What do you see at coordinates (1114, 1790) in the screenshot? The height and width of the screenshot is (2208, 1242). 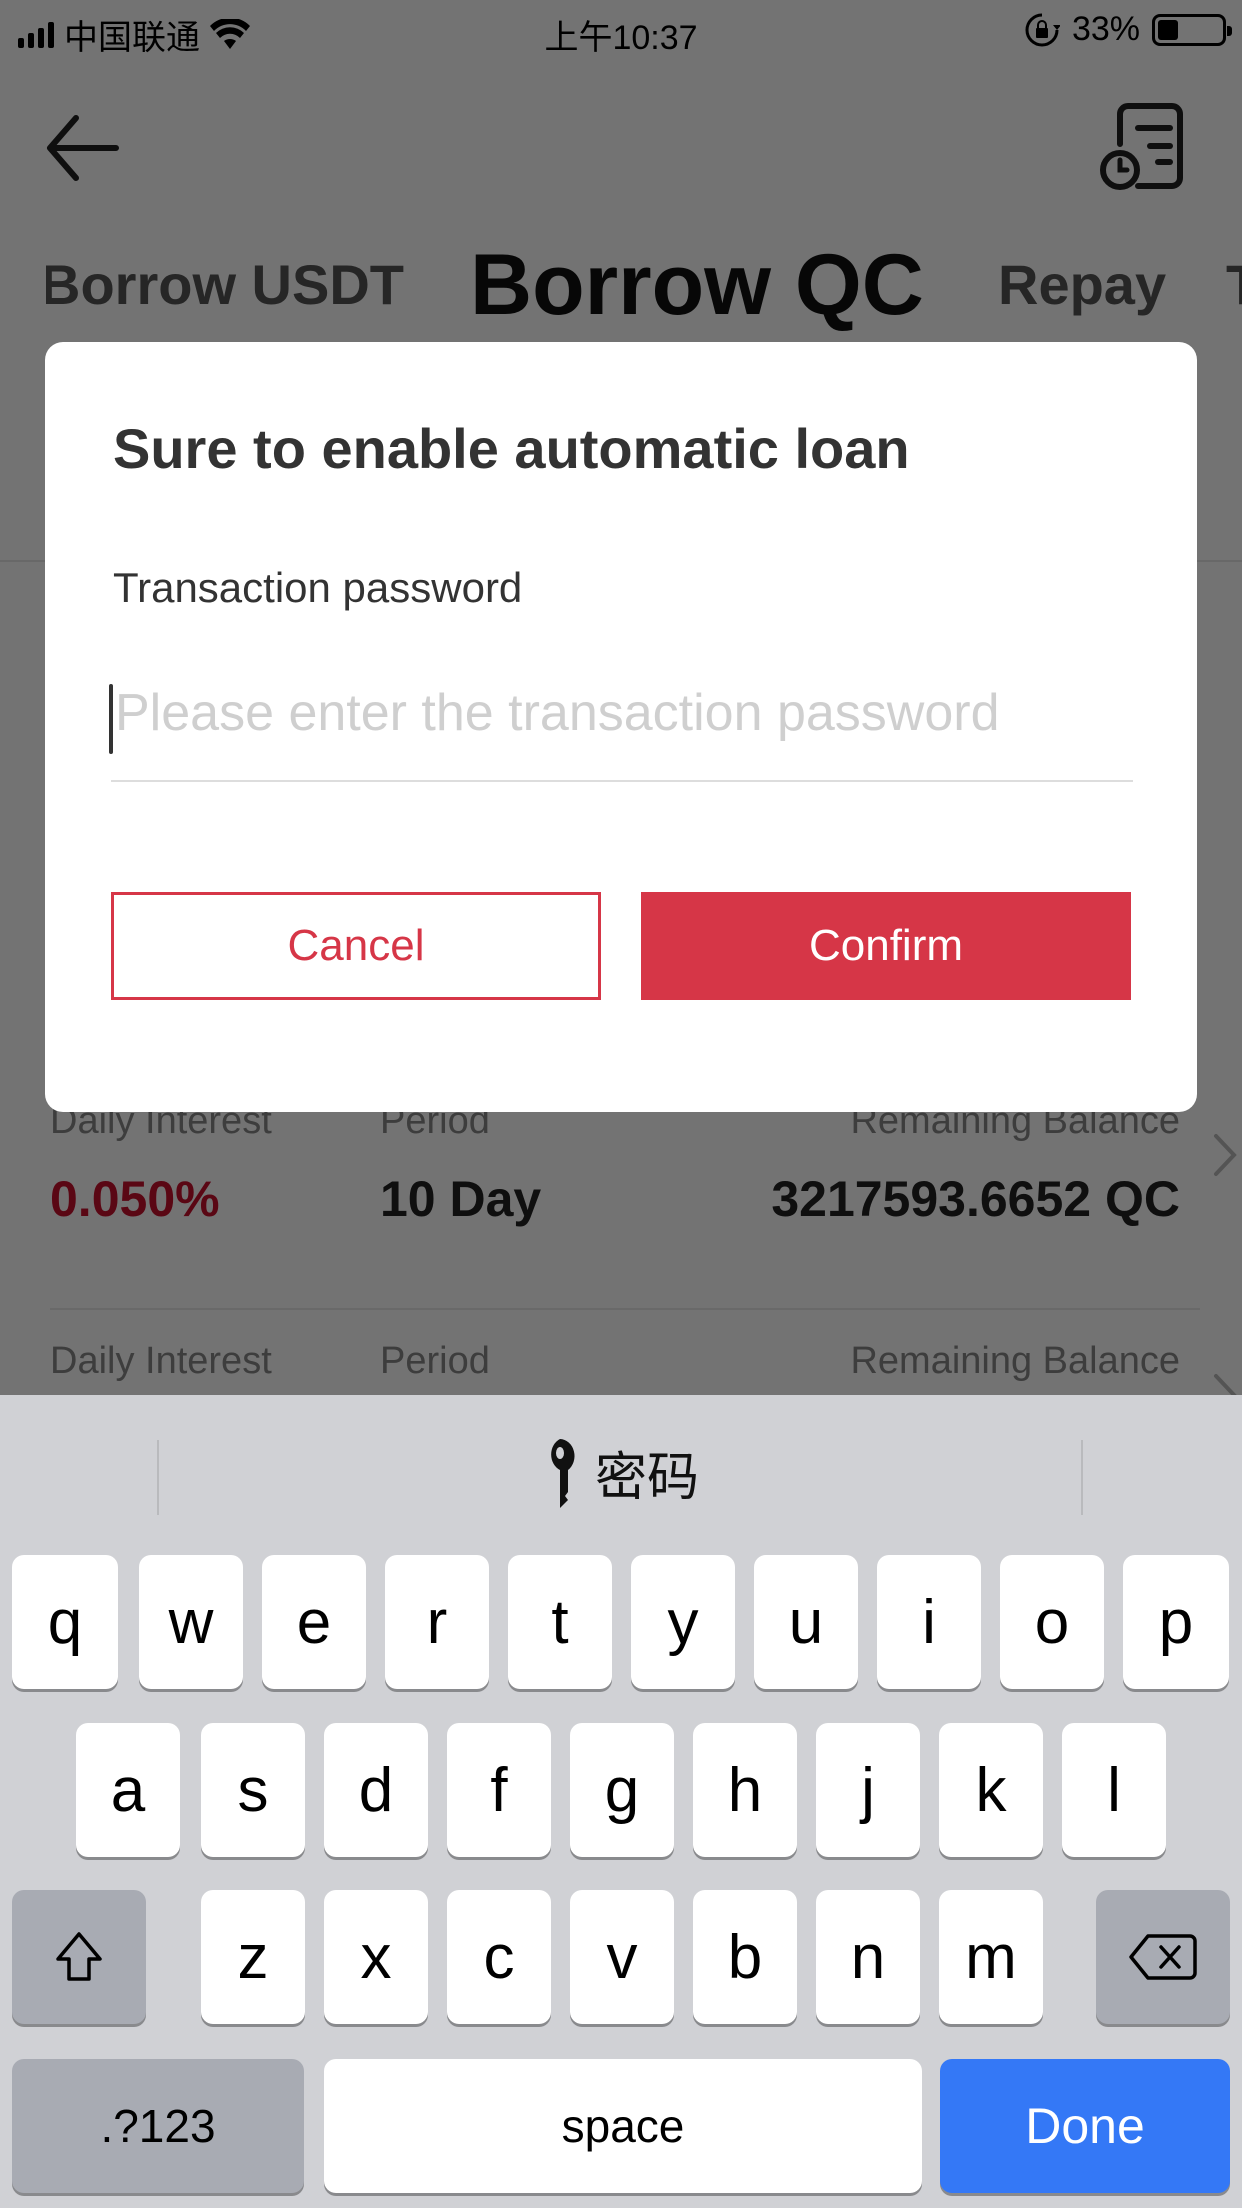 I see `key-l: l` at bounding box center [1114, 1790].